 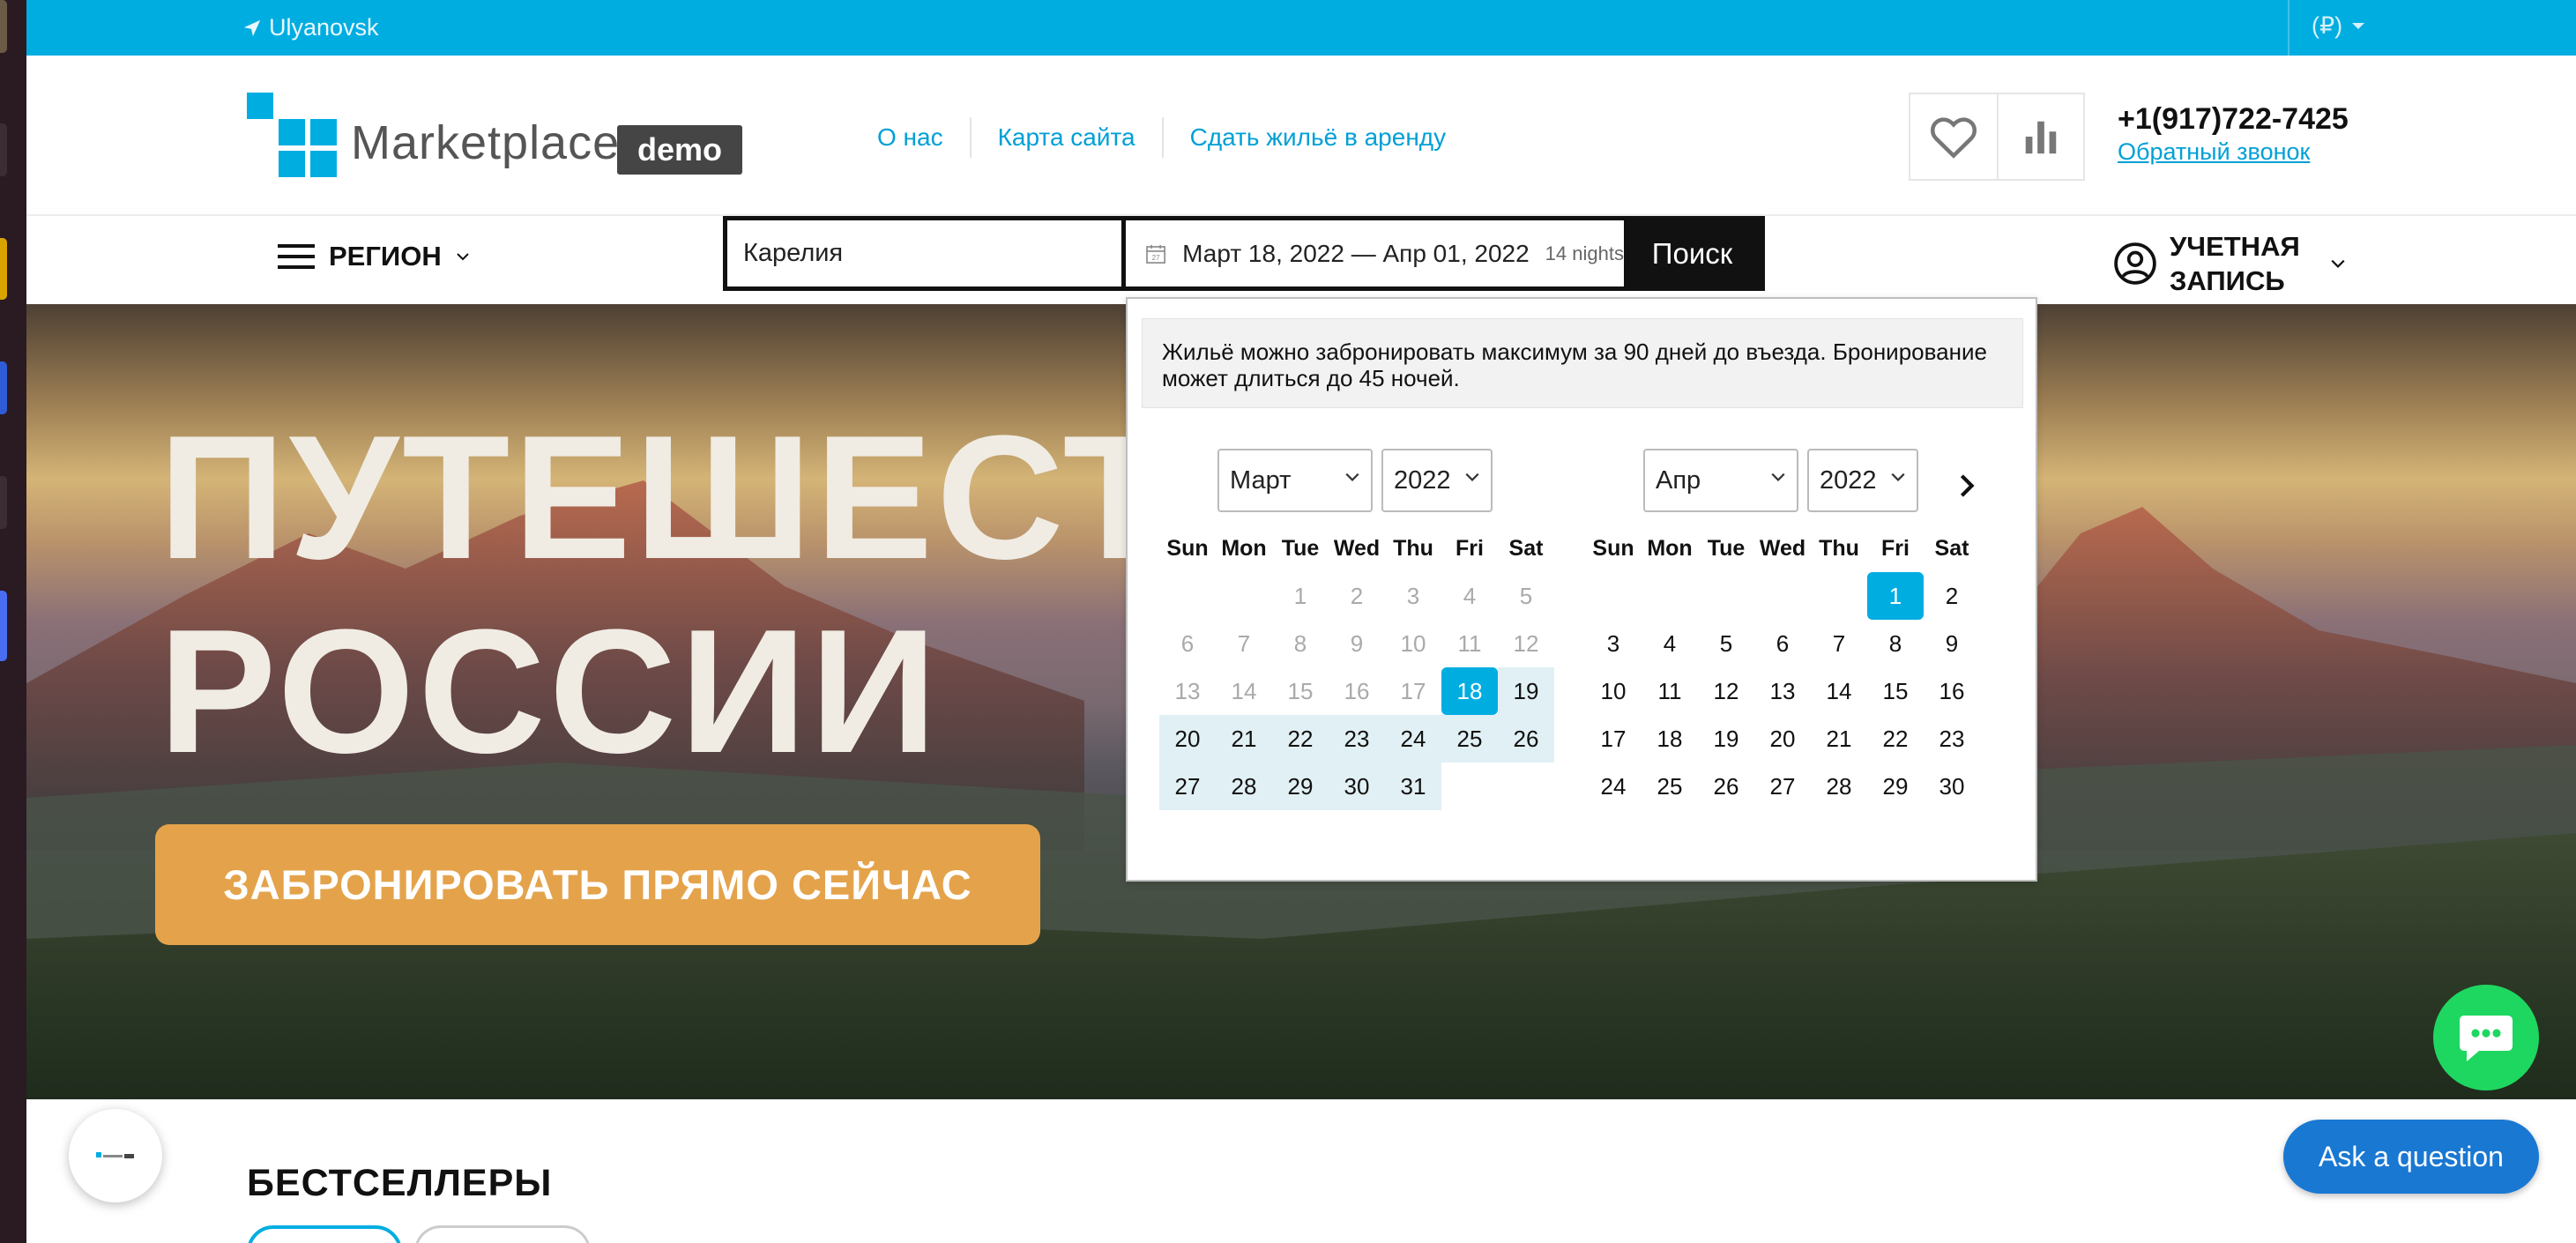 What do you see at coordinates (463, 257) in the screenshot?
I see `chevron-down-icon` at bounding box center [463, 257].